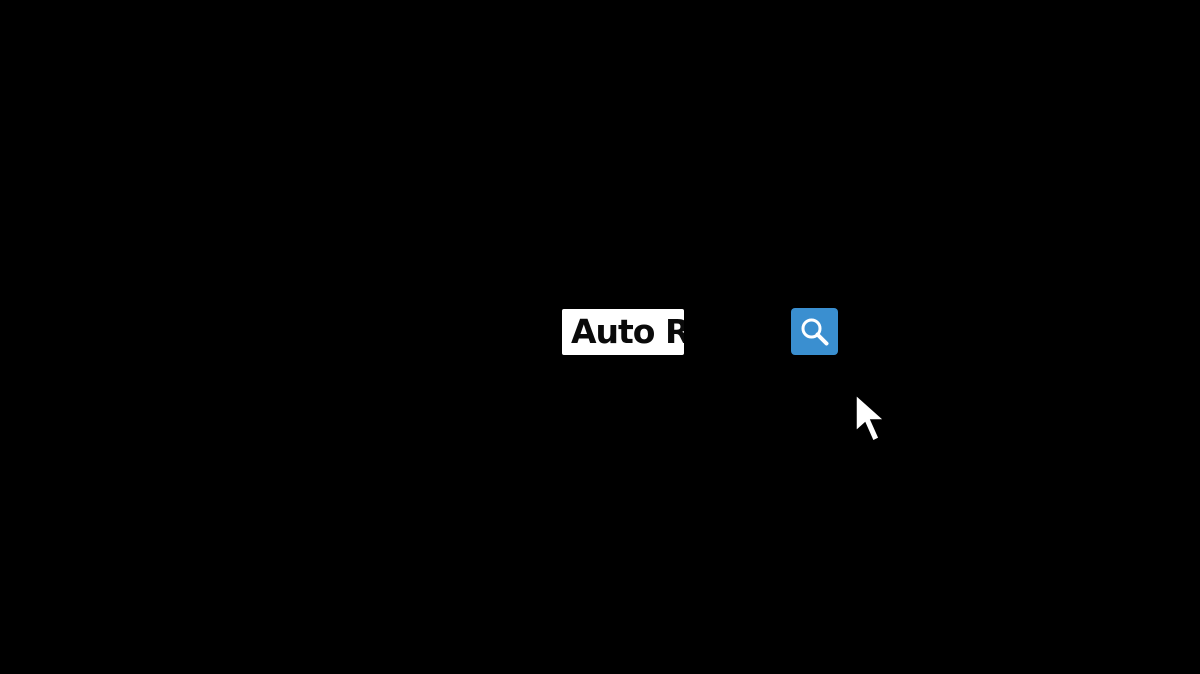 The image size is (1200, 674). I want to click on search-icon, so click(815, 332).